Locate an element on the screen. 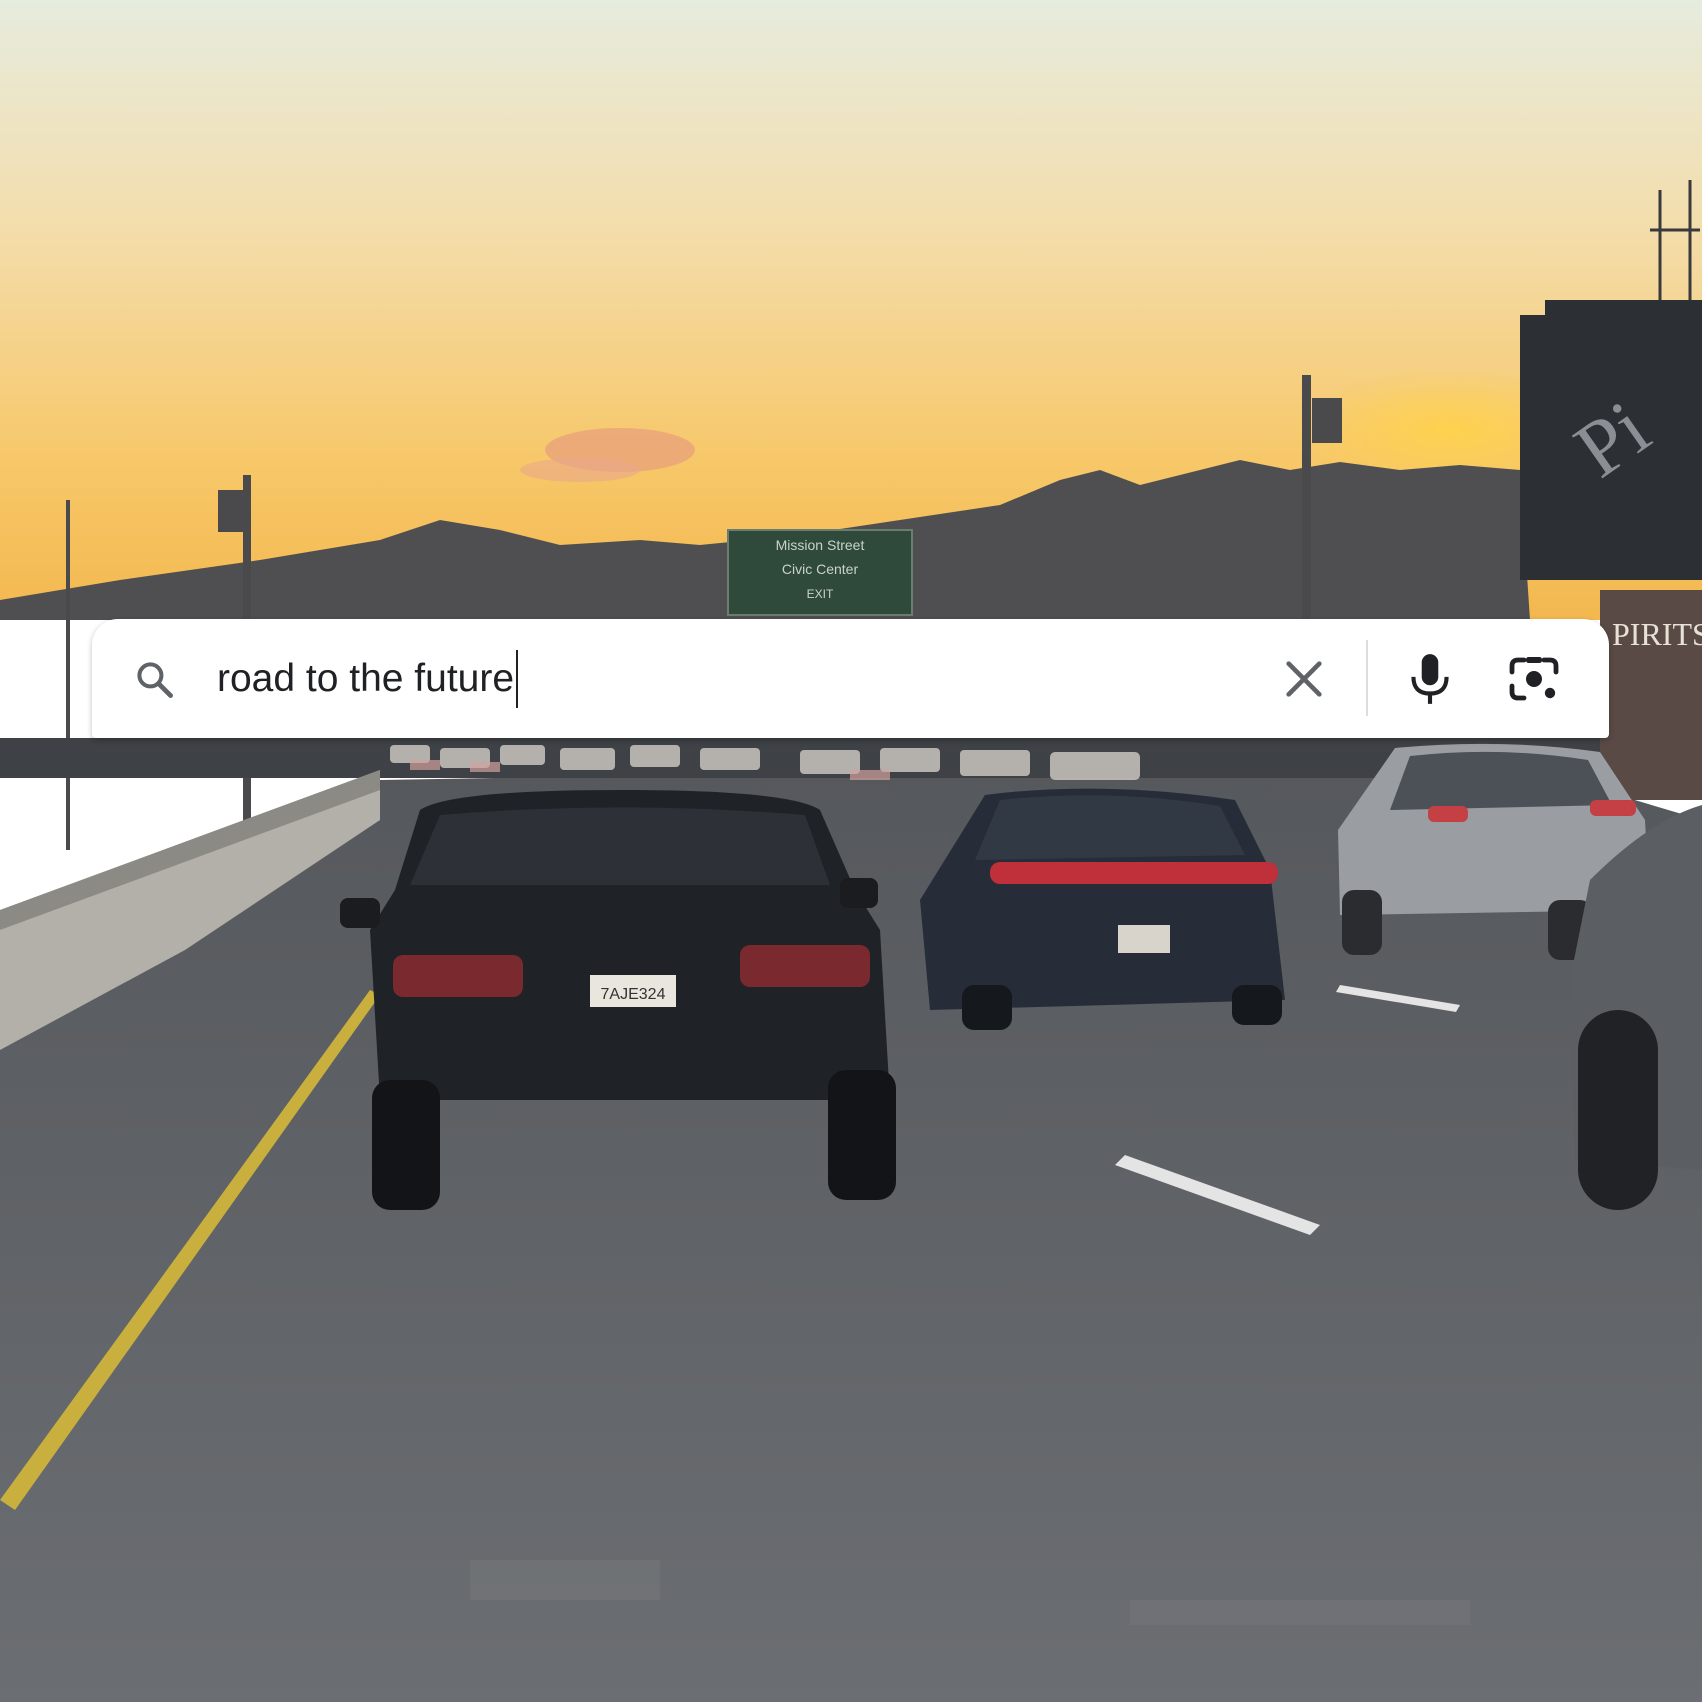 The width and height of the screenshot is (1702, 1702). image-search-button is located at coordinates (1534, 679).